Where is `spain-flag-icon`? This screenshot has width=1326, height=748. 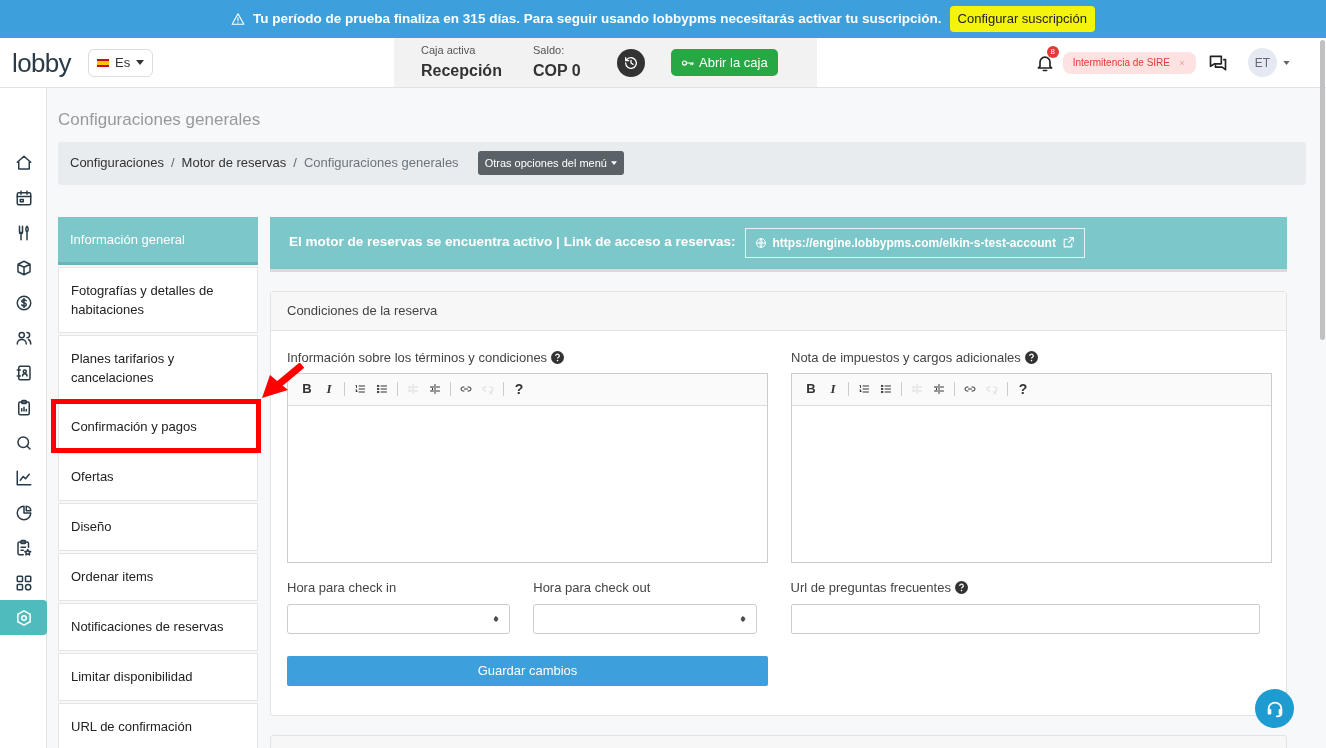
spain-flag-icon is located at coordinates (103, 62).